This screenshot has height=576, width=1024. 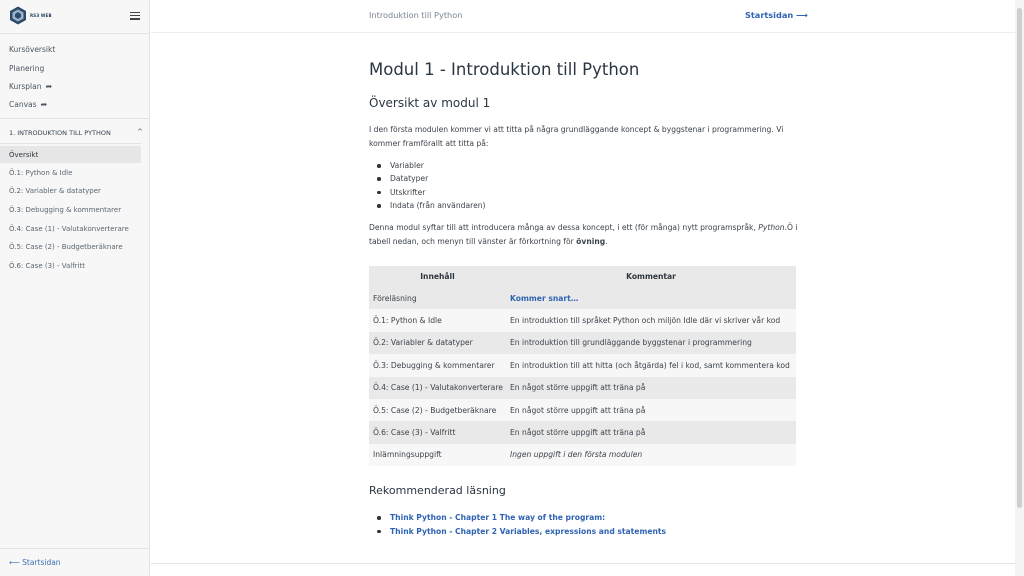 What do you see at coordinates (437, 432) in the screenshot?
I see `table-cell: Ö.6: Case (3) - Valfritt` at bounding box center [437, 432].